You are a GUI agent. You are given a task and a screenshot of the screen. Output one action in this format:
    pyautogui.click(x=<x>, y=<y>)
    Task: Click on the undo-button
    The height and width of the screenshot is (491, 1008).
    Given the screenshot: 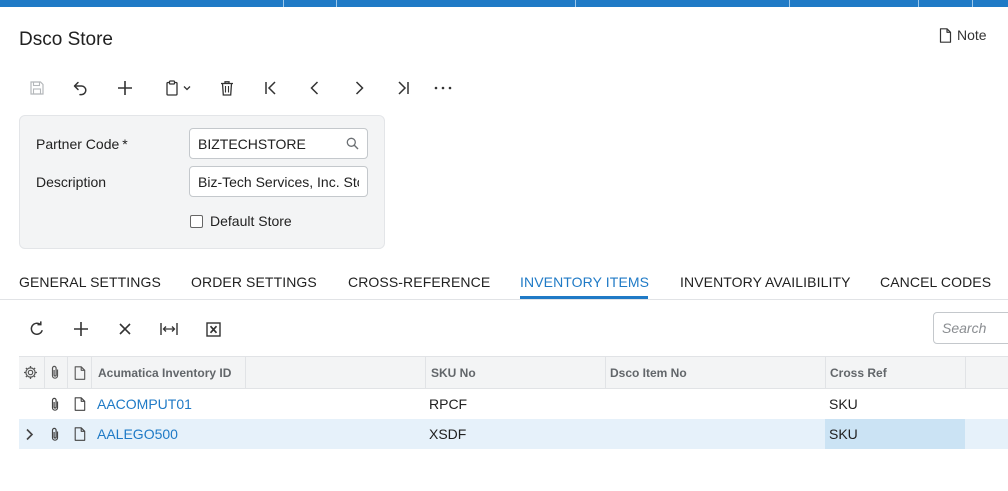 What is the action you would take?
    pyautogui.click(x=81, y=88)
    